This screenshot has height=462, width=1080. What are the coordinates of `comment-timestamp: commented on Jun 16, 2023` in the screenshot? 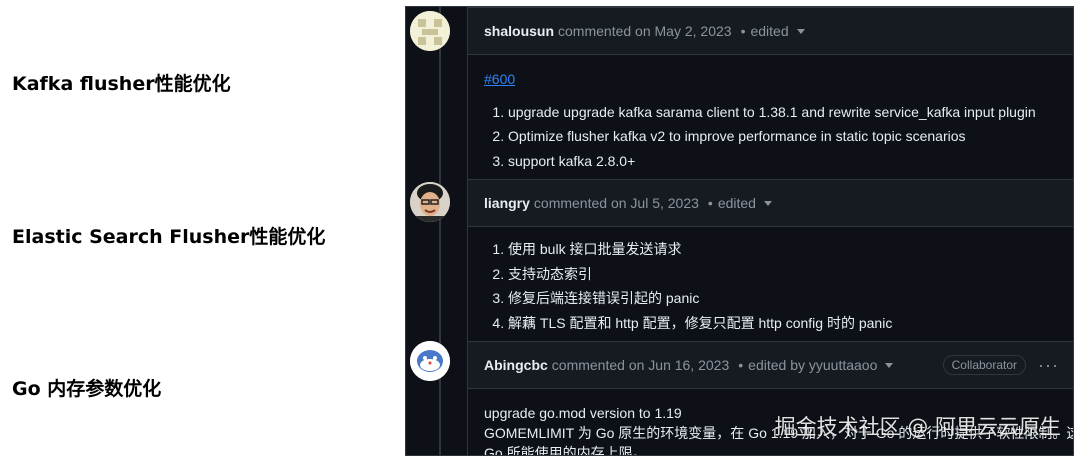 It's located at (640, 365).